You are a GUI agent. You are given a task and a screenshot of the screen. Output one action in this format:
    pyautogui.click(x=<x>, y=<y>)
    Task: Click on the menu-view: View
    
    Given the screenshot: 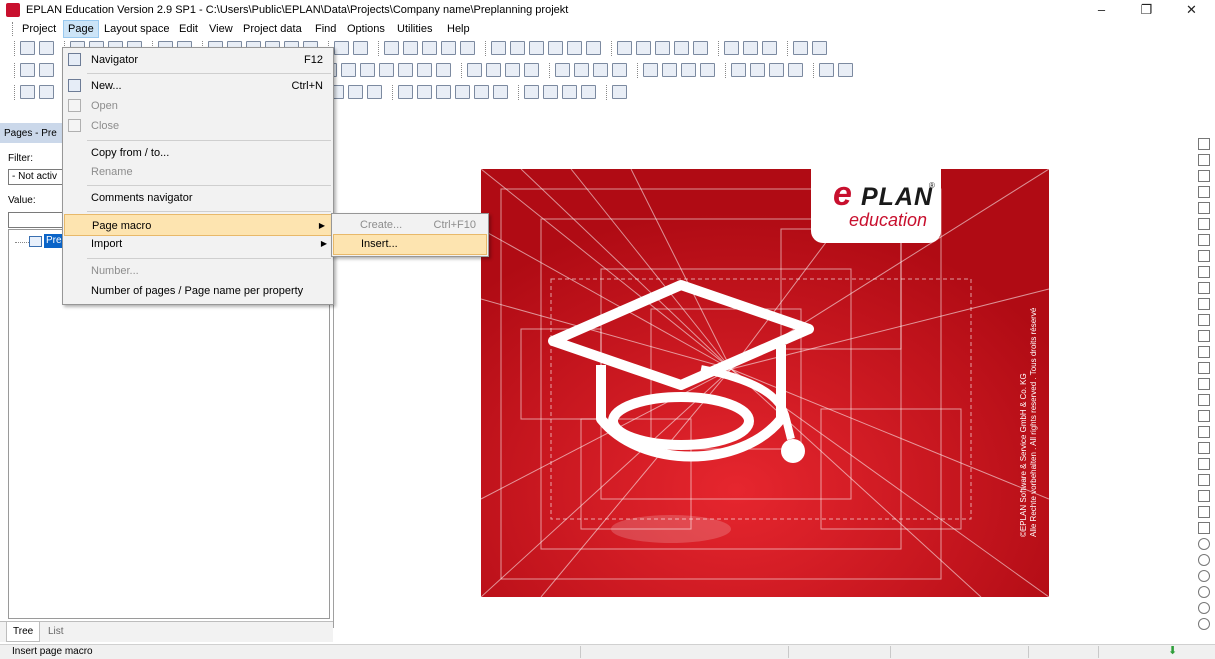 What is the action you would take?
    pyautogui.click(x=221, y=29)
    